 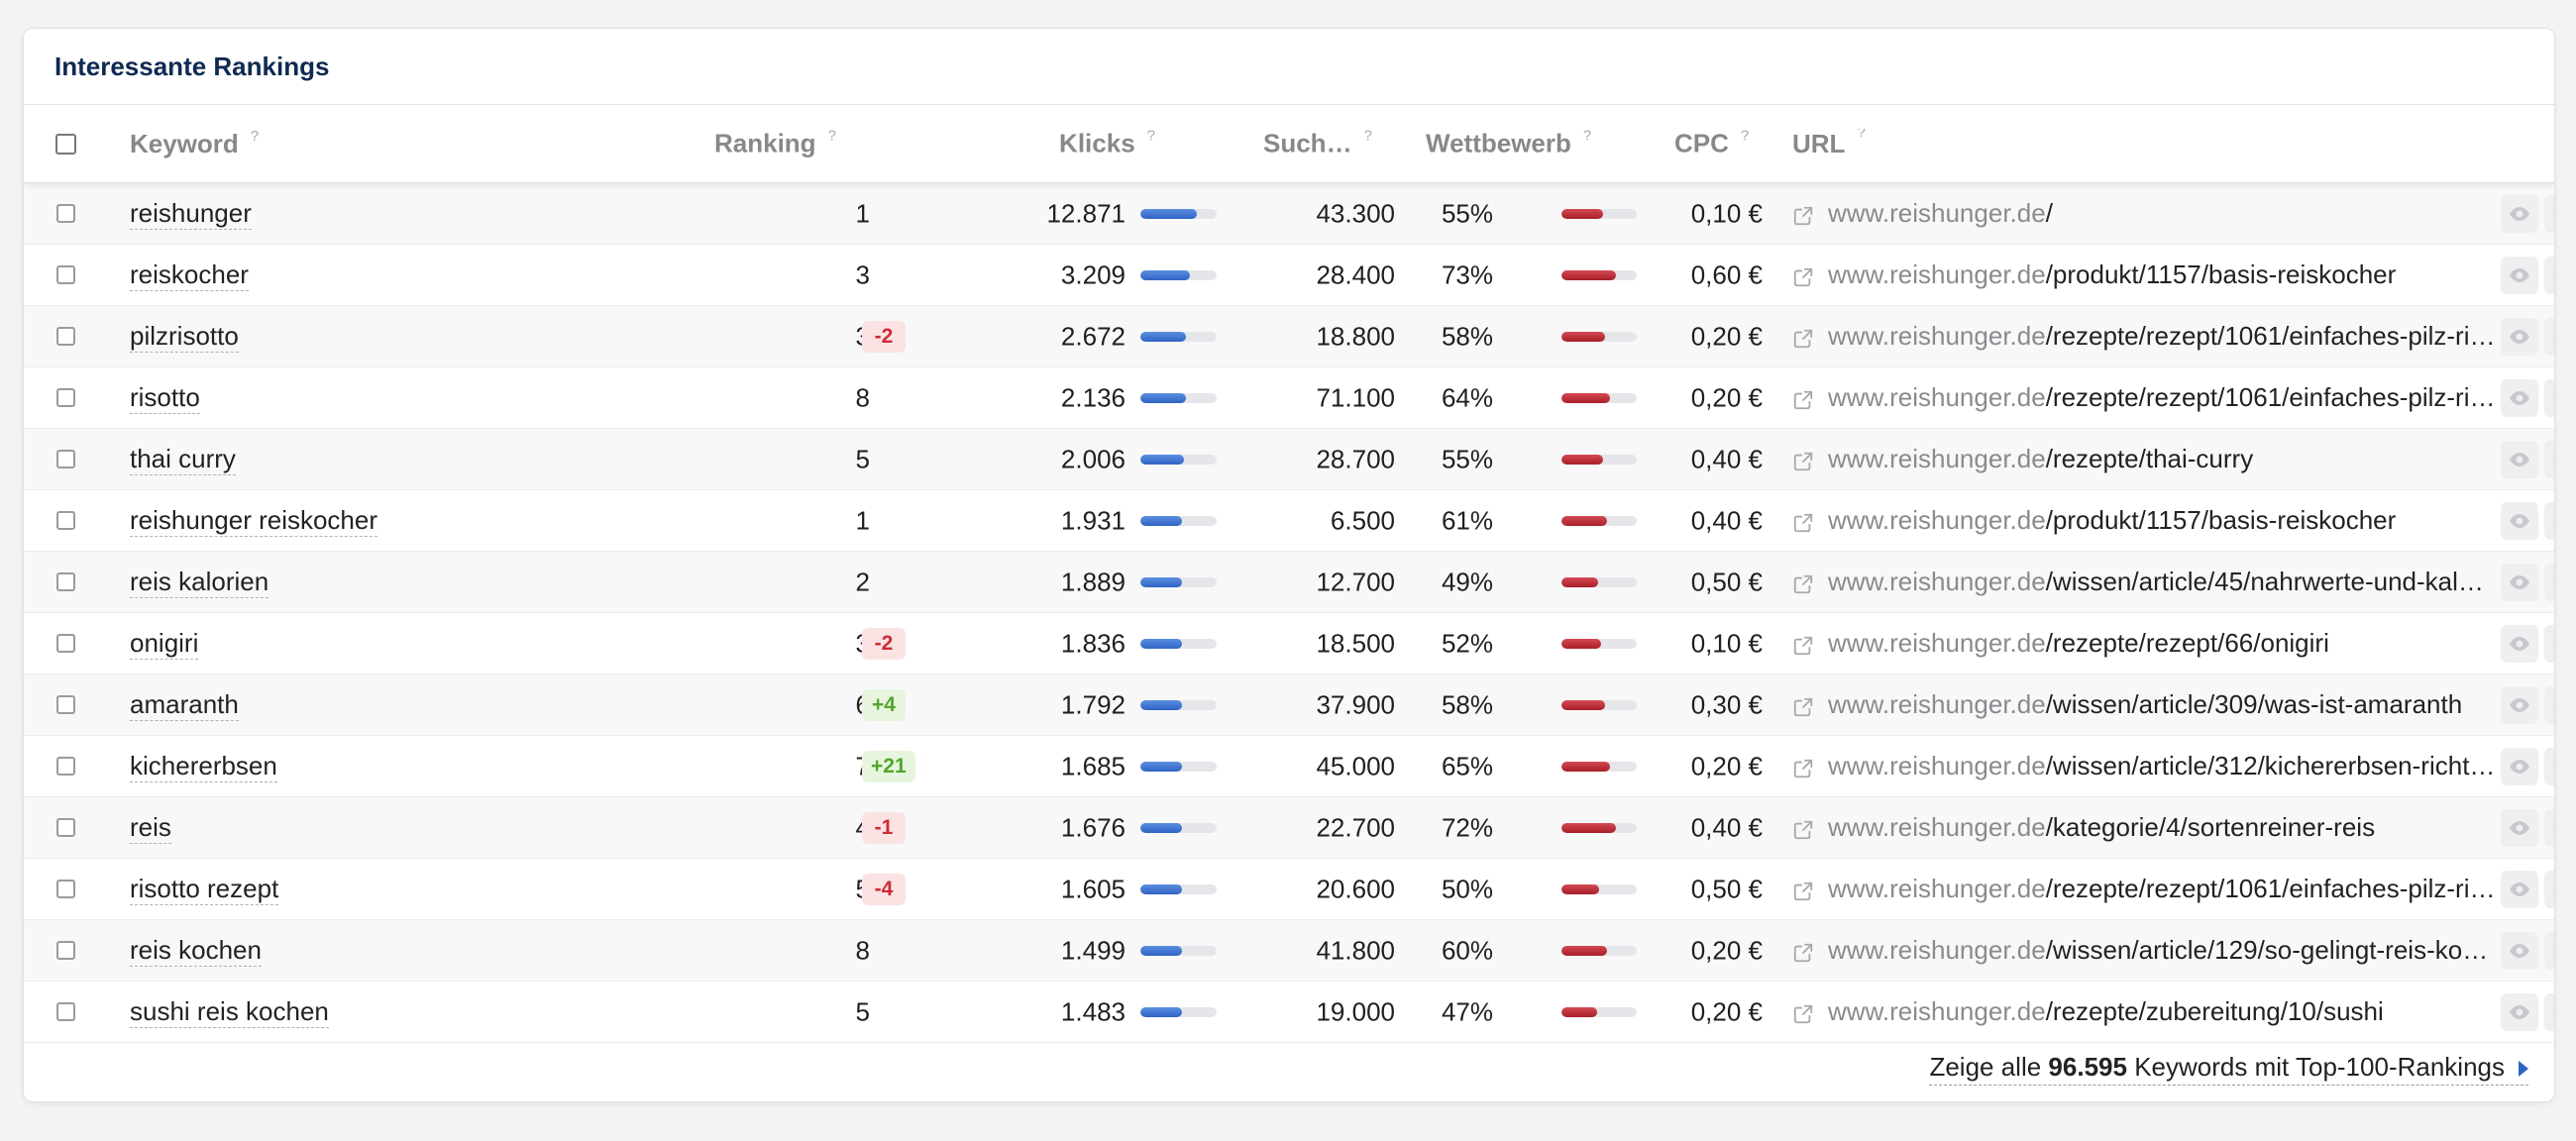 I want to click on header-suchvolumen: Such…?, so click(x=1325, y=143).